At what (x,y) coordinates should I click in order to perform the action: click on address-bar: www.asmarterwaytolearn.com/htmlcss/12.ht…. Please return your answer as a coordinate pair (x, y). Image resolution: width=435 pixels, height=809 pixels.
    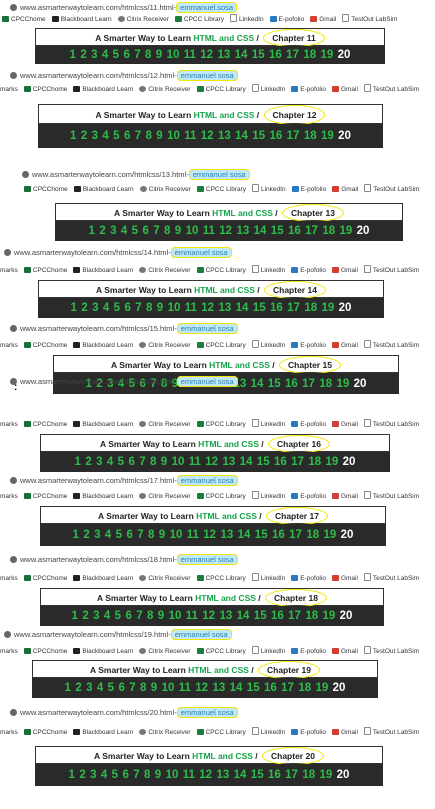
    Looking at the image, I should click on (124, 75).